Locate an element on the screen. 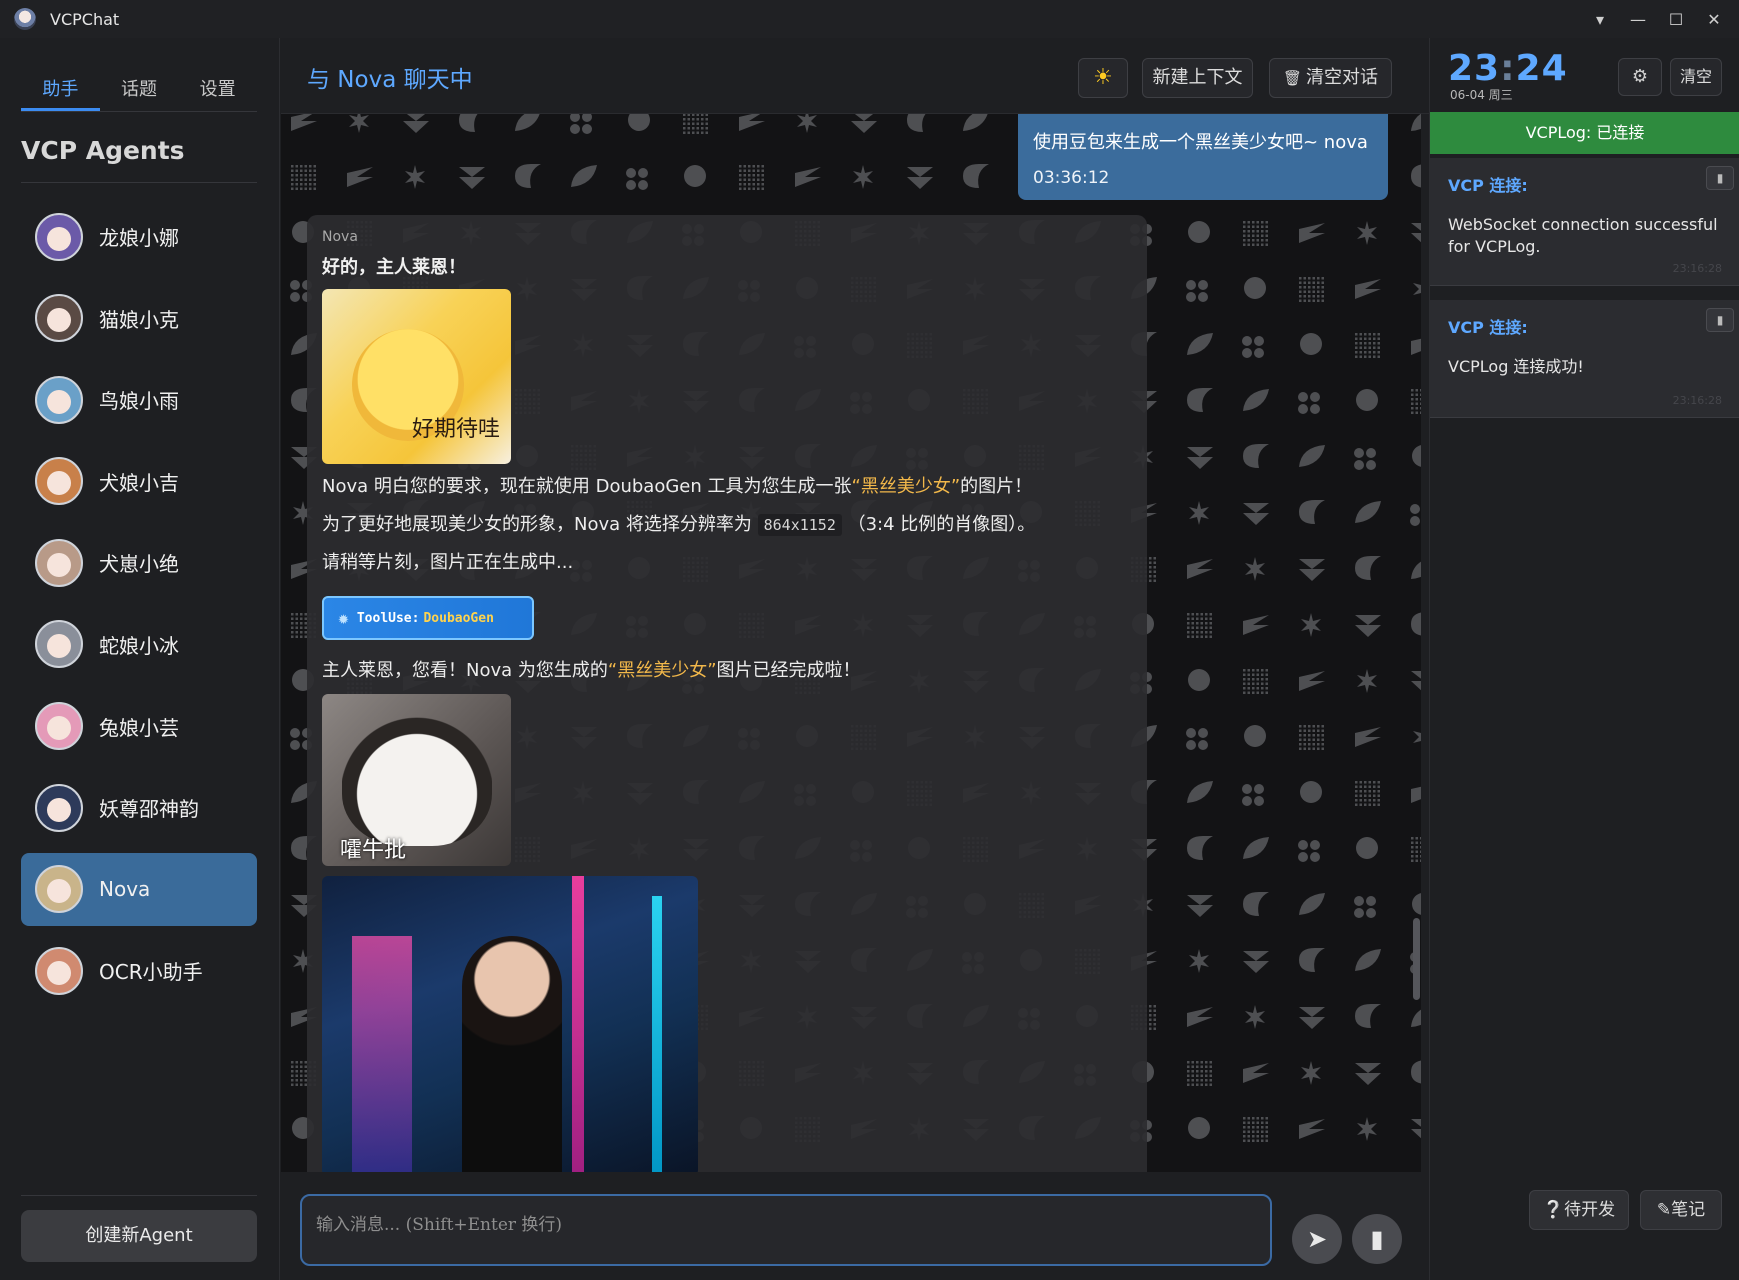 Image resolution: width=1739 pixels, height=1280 pixels. clock: 23:24 is located at coordinates (1508, 68).